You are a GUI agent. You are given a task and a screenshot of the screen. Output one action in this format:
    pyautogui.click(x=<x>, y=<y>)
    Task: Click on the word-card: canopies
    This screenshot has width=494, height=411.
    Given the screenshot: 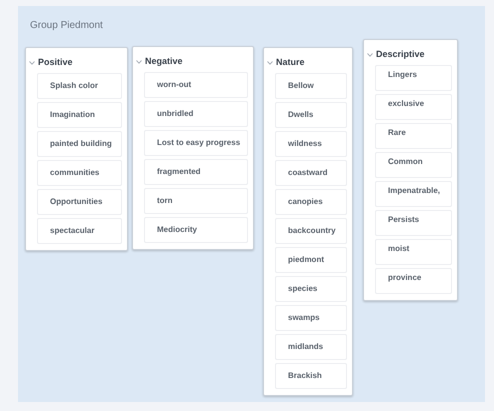 What is the action you would take?
    pyautogui.click(x=311, y=202)
    